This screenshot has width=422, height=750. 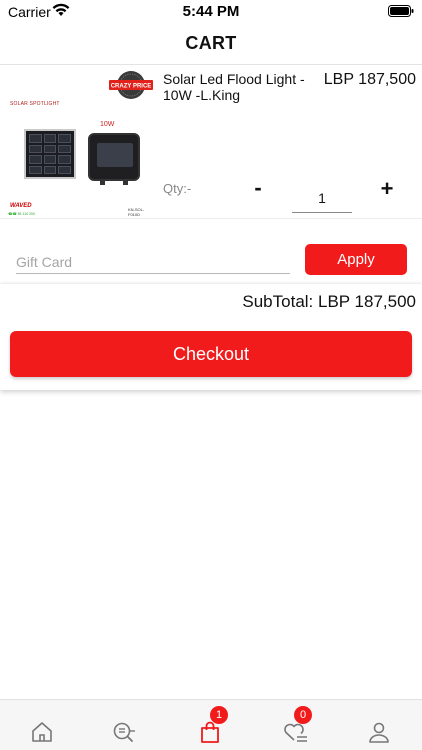 I want to click on status-bar: Carrier 5:44 PM, so click(x=211, y=11).